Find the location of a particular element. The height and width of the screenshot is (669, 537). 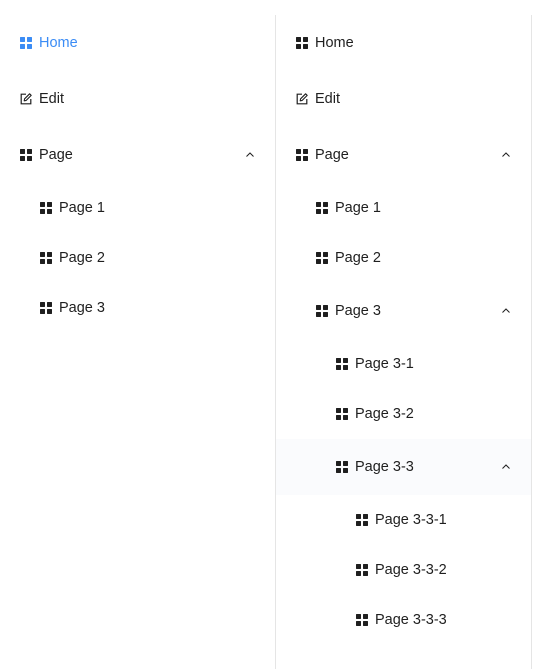

menu-item-page-3-3-2: Page 3-3-2 is located at coordinates (403, 570).